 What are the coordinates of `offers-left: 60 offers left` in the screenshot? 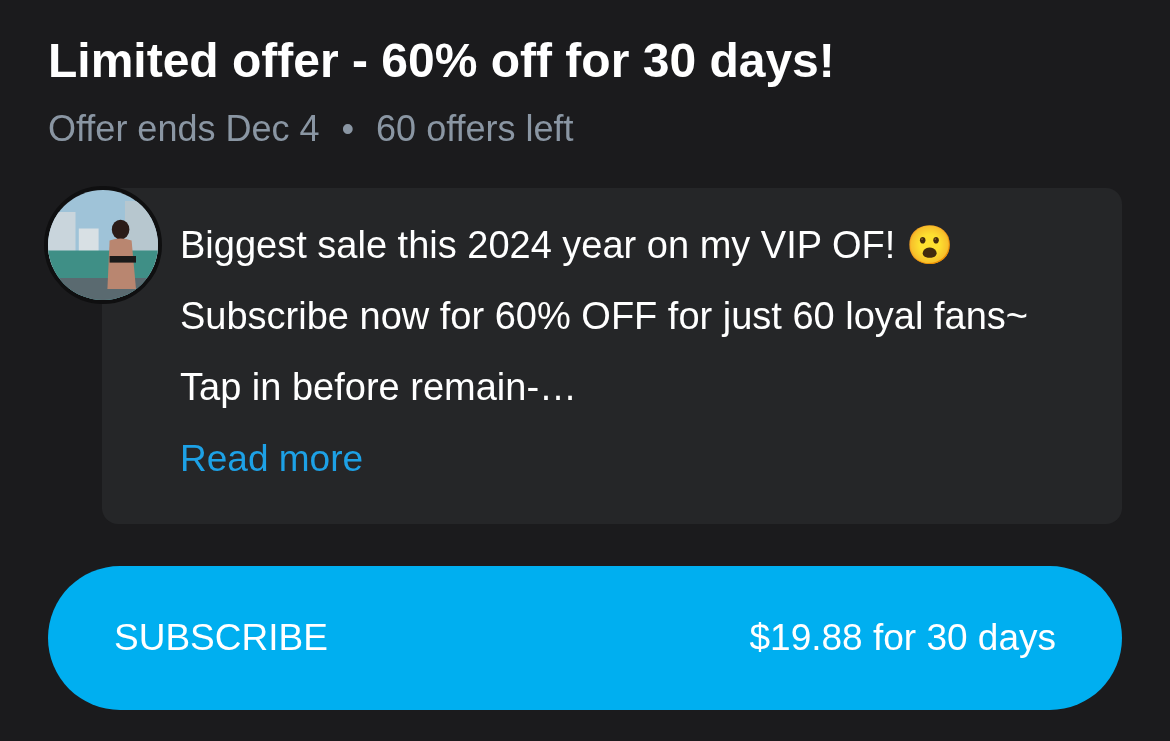 It's located at (475, 129).